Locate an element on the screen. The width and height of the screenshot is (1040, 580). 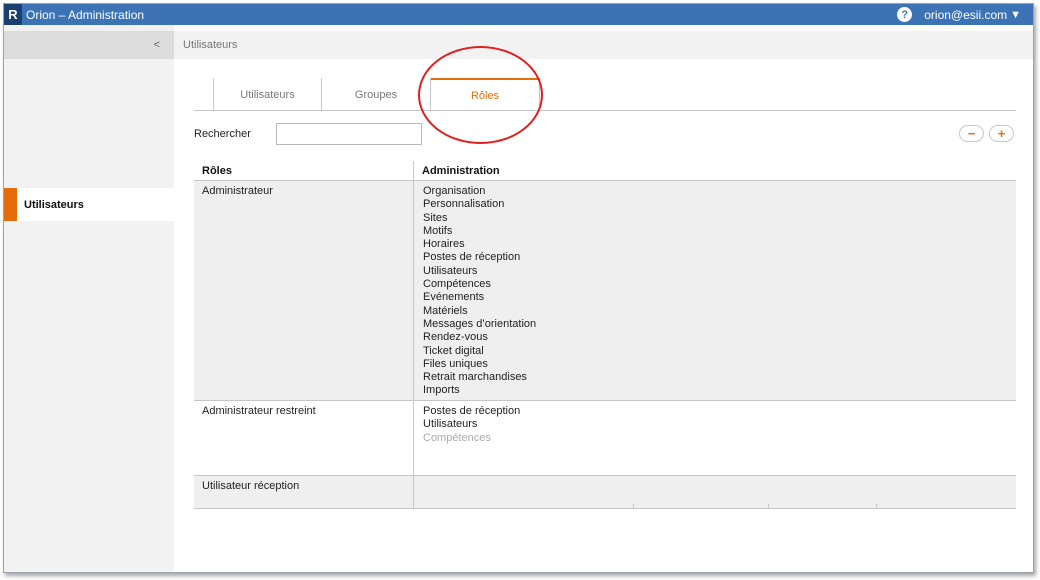
user-menu: orion@esii.com ▼ is located at coordinates (972, 15).